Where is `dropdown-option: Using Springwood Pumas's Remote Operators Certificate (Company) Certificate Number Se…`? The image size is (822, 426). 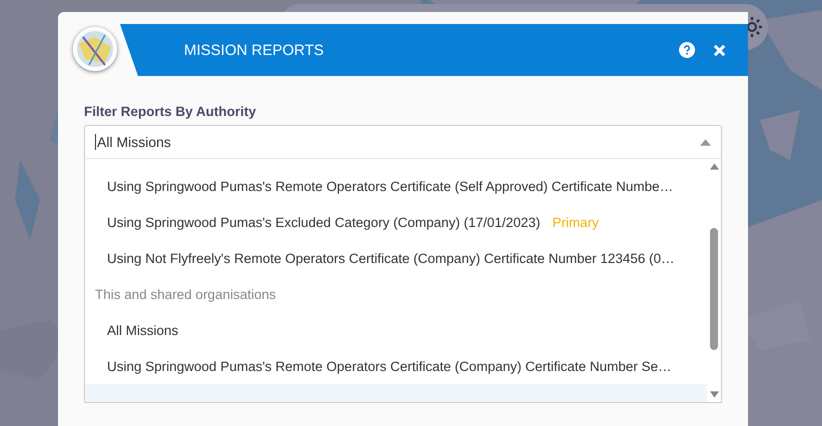
dropdown-option: Using Springwood Pumas's Remote Operators Certificate (Company) Certificate Number Se… is located at coordinates (396, 366).